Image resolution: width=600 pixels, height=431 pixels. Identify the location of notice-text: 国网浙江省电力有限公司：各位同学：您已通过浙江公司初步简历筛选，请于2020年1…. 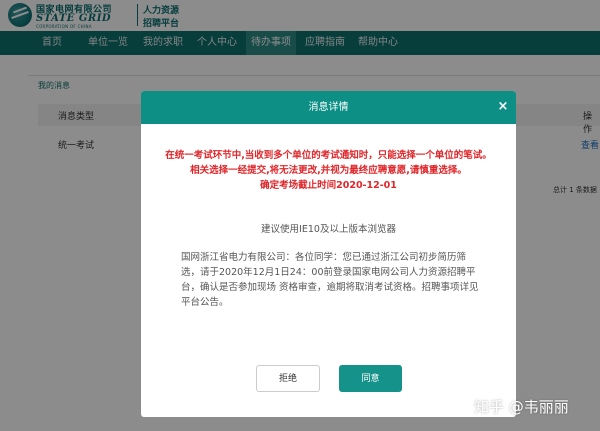
(330, 280).